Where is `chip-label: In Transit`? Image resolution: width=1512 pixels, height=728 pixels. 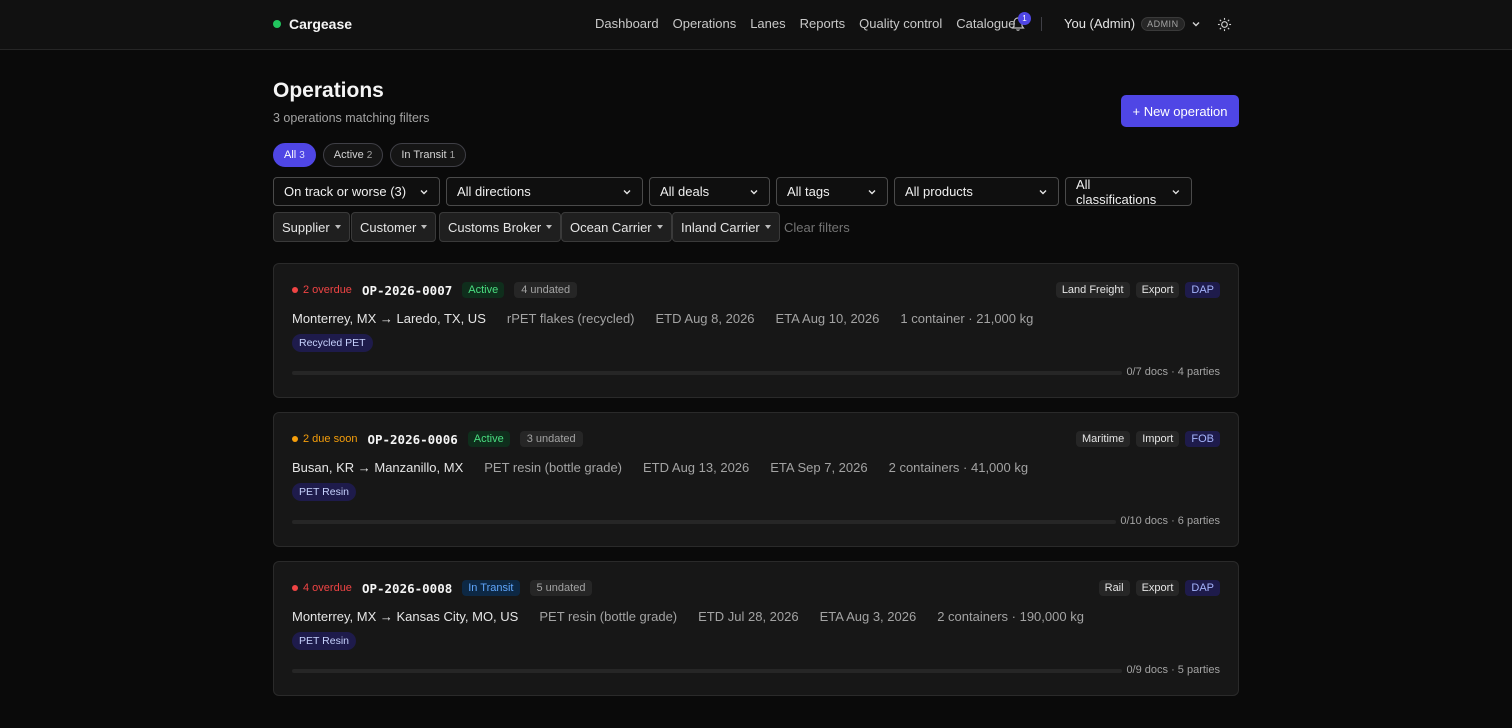 chip-label: In Transit is located at coordinates (424, 155).